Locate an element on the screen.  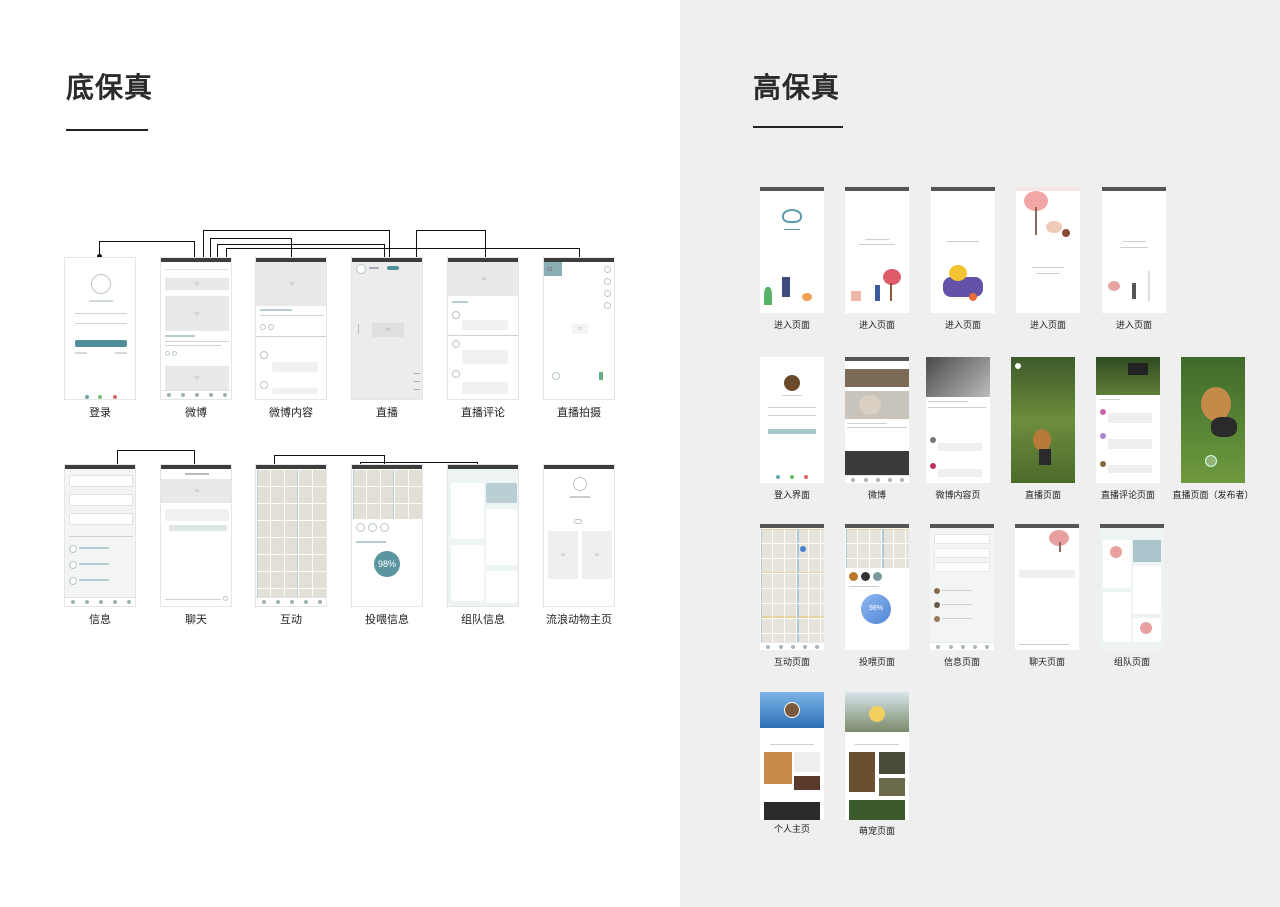
hifi-live-publisher is located at coordinates (1213, 420).